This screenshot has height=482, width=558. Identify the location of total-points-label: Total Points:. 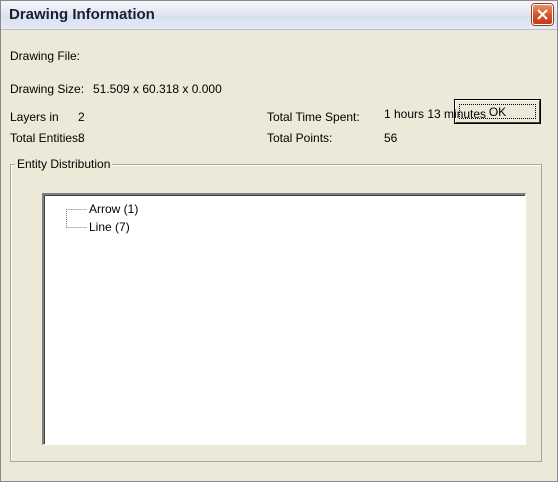
(300, 138).